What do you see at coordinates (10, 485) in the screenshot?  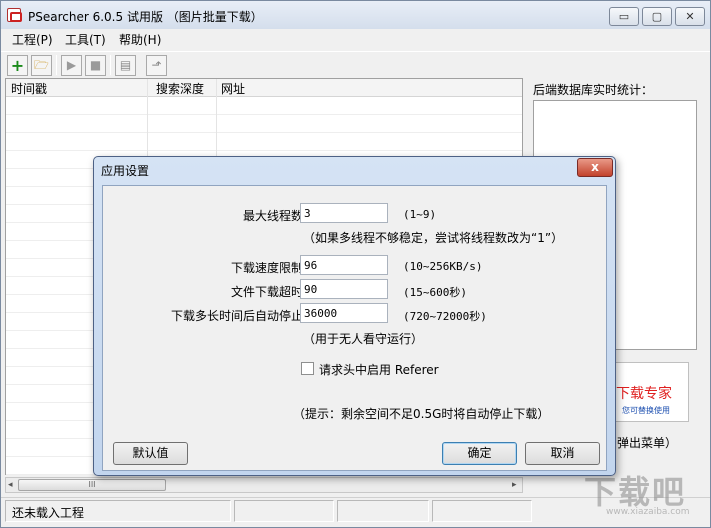 I see `scroll-left-icon: ◂` at bounding box center [10, 485].